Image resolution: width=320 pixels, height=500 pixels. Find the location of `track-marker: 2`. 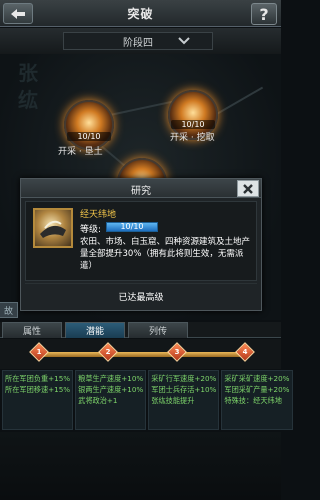

track-marker: 2 is located at coordinates (108, 352).